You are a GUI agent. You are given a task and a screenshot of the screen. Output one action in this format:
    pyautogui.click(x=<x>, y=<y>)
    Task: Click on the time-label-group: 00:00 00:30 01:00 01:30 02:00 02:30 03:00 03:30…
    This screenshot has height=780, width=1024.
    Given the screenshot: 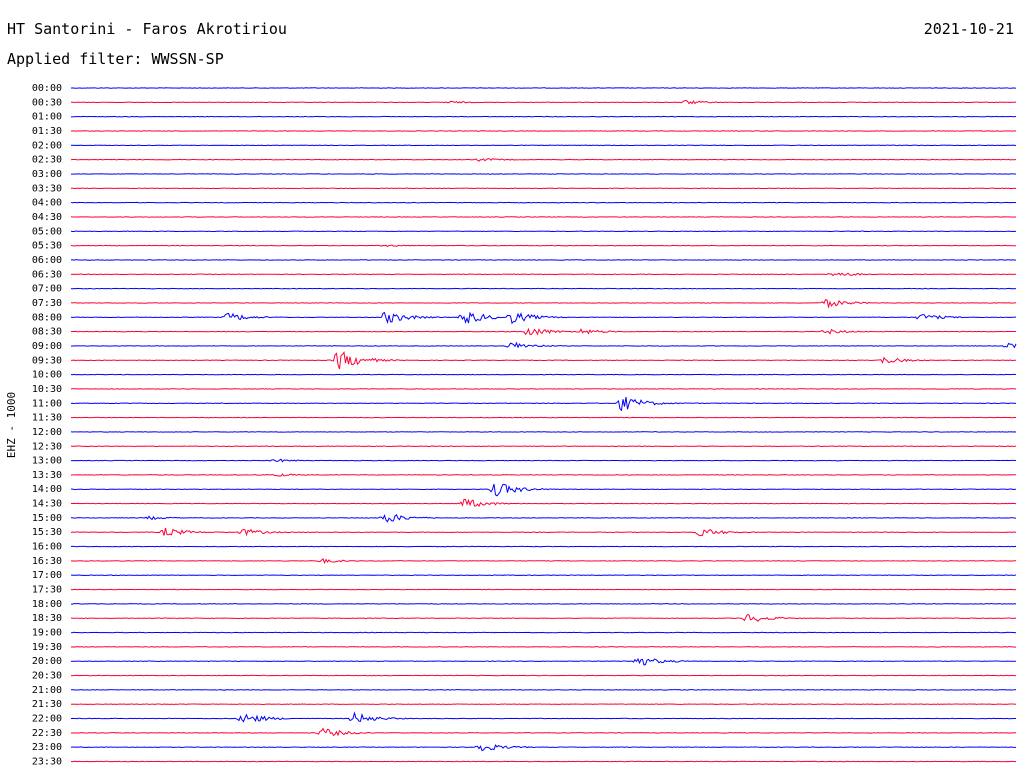 What is the action you would take?
    pyautogui.click(x=47, y=425)
    